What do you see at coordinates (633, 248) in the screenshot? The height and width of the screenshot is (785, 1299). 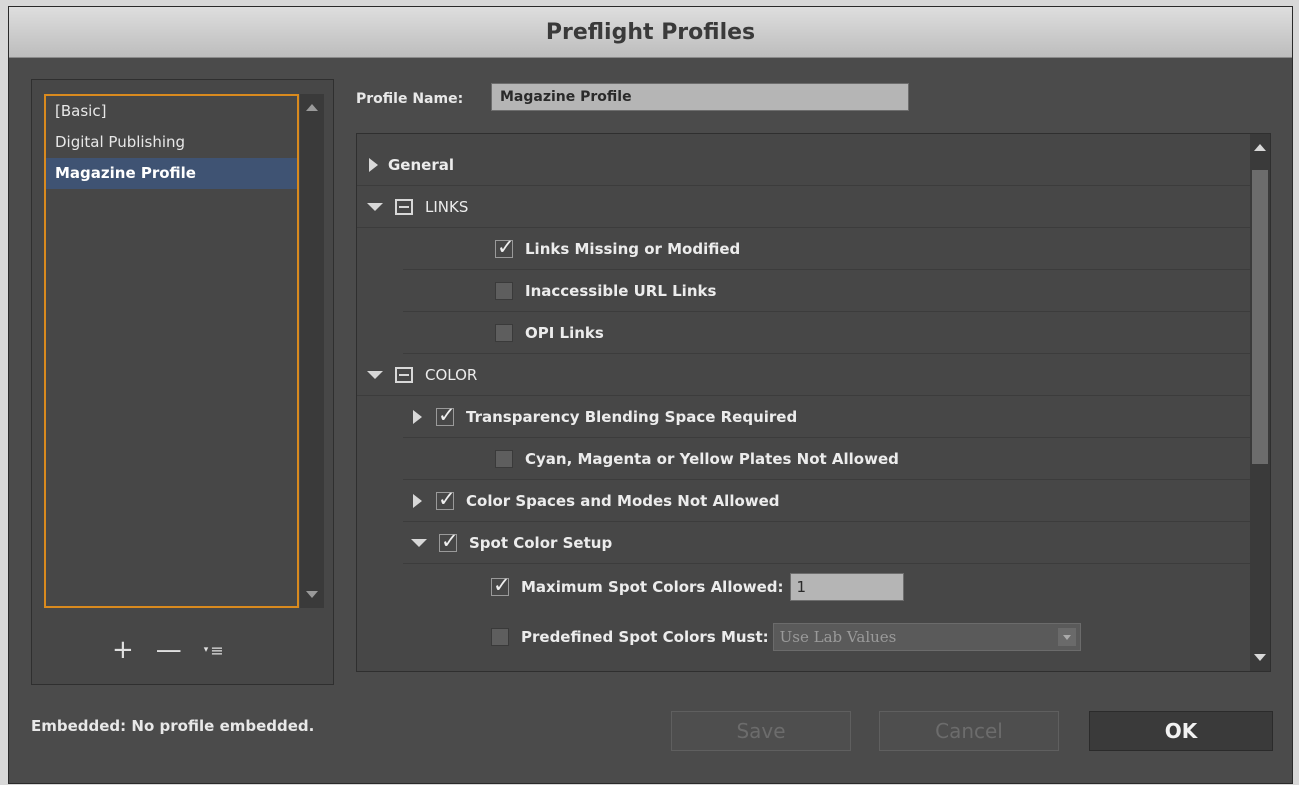 I see `links-missing-label: Links Missing or Modified` at bounding box center [633, 248].